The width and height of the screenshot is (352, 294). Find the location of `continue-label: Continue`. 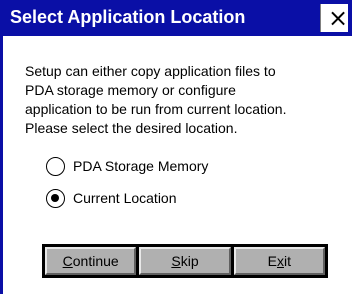

continue-label: Continue is located at coordinates (90, 261).